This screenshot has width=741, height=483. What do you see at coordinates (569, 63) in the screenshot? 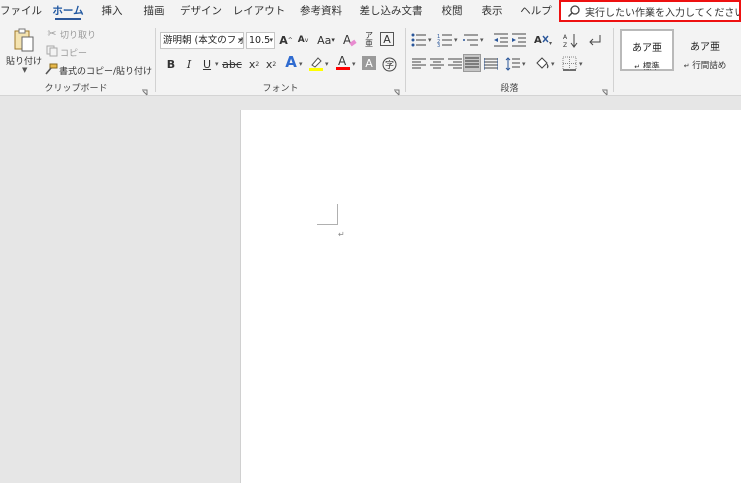
I see `borders-icon` at bounding box center [569, 63].